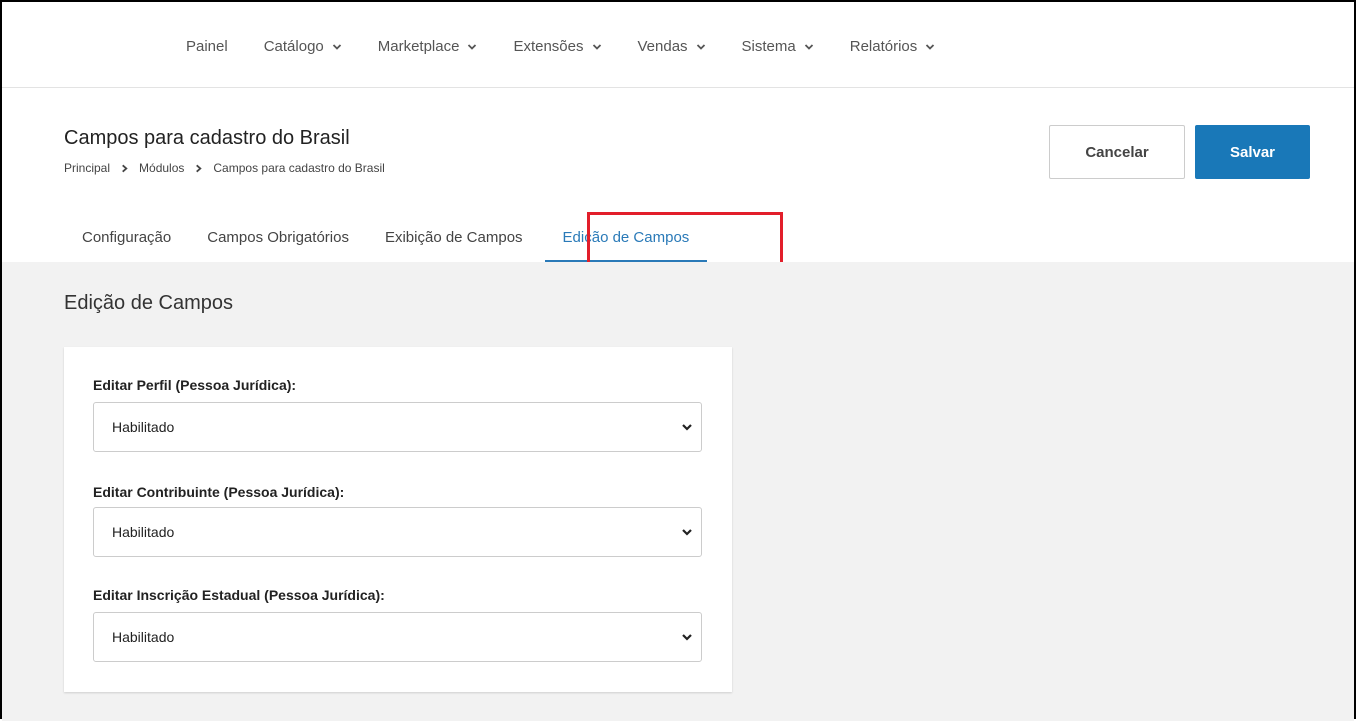 Image resolution: width=1358 pixels, height=721 pixels. What do you see at coordinates (1117, 152) in the screenshot?
I see `cancel-button: Cancelar` at bounding box center [1117, 152].